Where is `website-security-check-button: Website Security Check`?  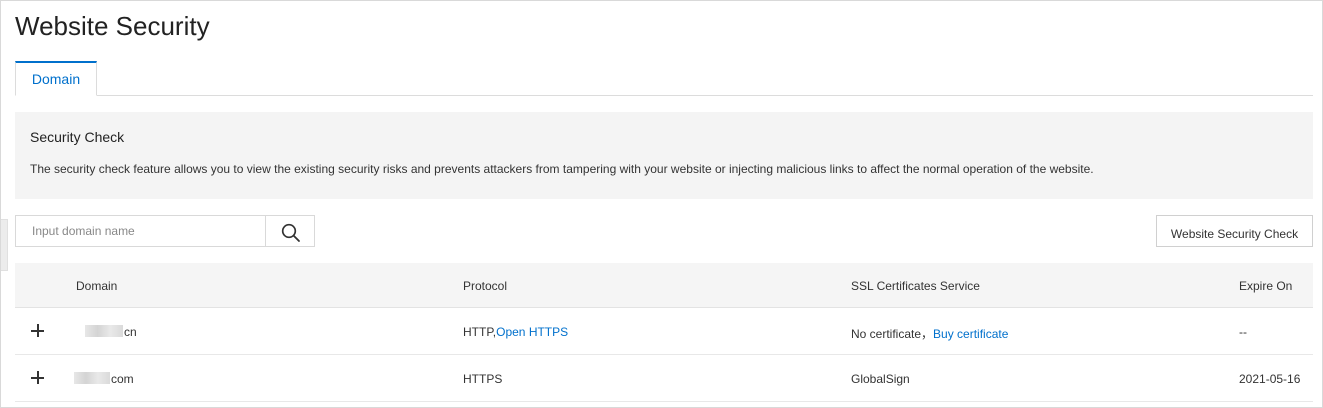 website-security-check-button: Website Security Check is located at coordinates (1234, 231).